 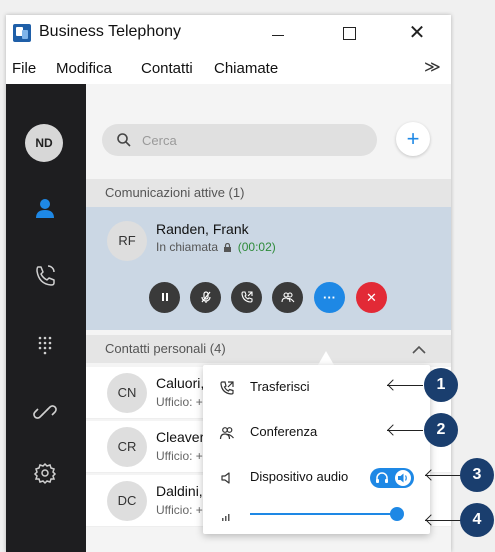 I want to click on volume-slider-thumb, so click(x=397, y=514).